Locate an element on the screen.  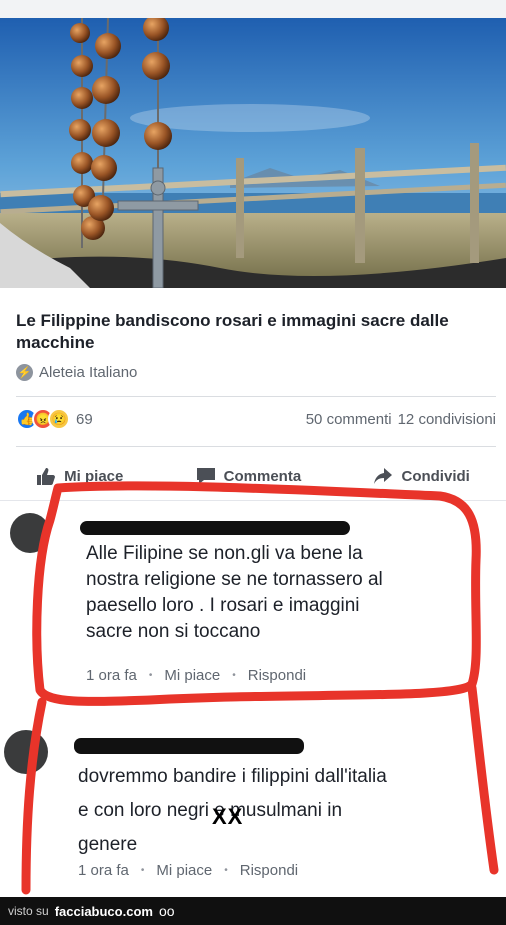
reaction-summary: 👍 😠 😢 69 is located at coordinates (54, 419).